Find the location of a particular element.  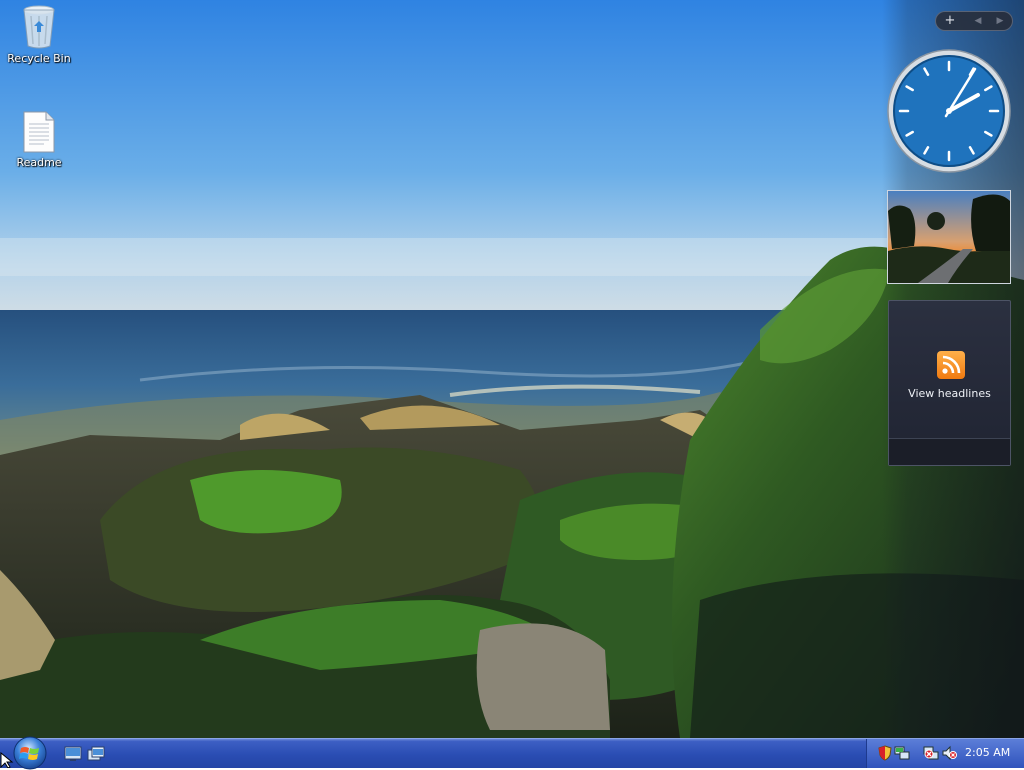

slideshow-image is located at coordinates (949, 237).